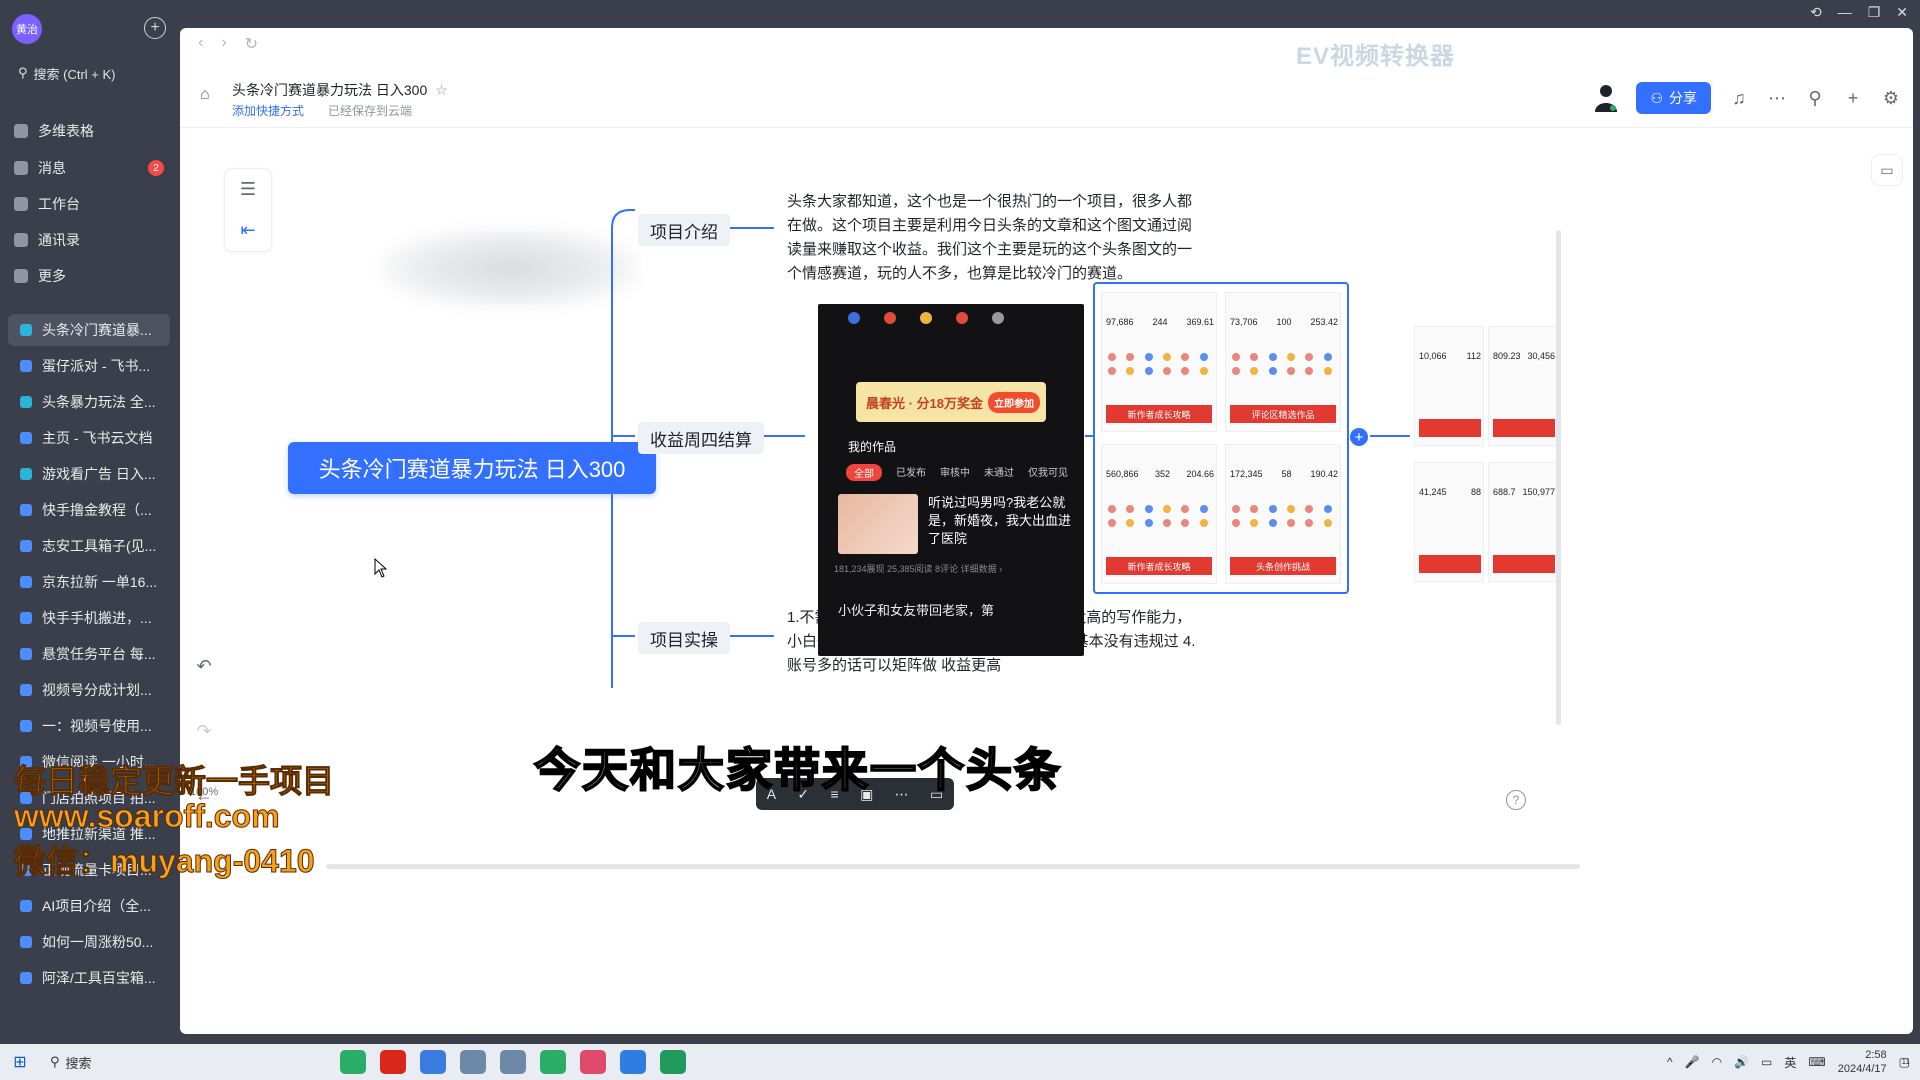  What do you see at coordinates (684, 230) in the screenshot?
I see `branch-intro: 项目介绍` at bounding box center [684, 230].